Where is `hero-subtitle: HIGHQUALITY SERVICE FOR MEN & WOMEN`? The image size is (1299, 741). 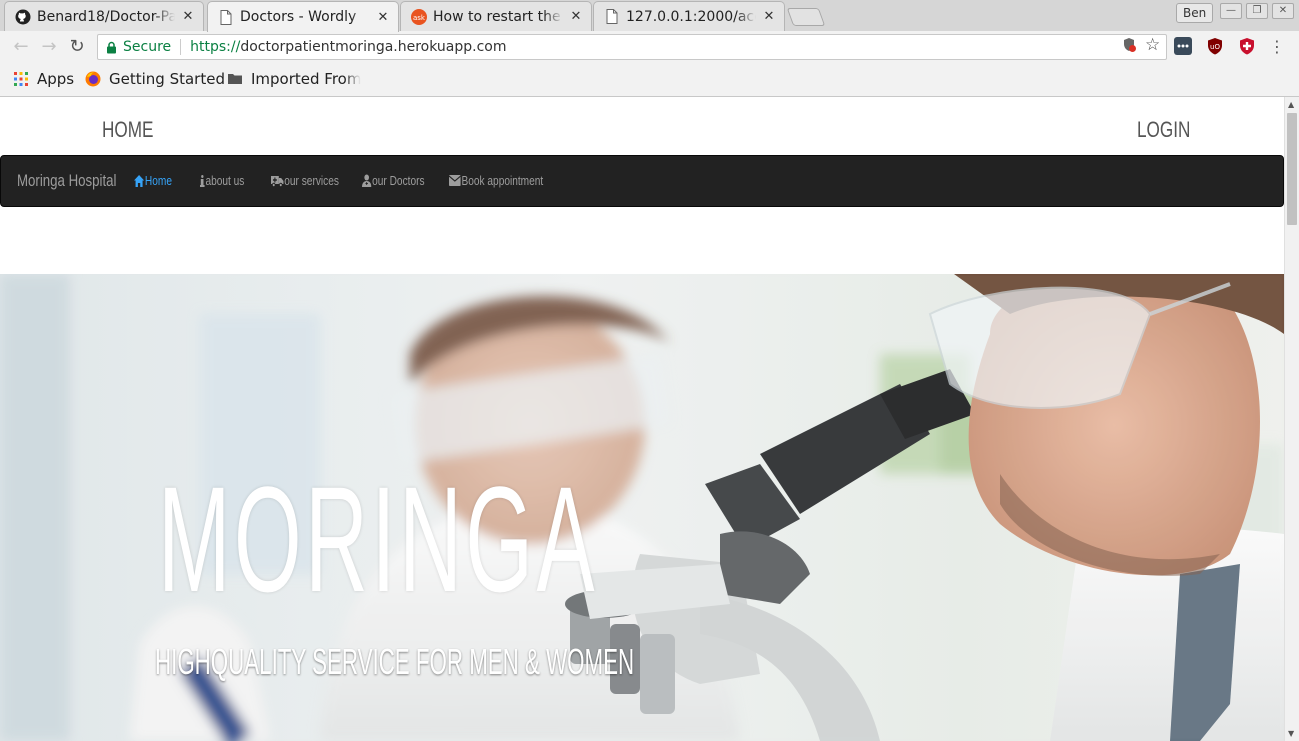
hero-subtitle: HIGHQUALITY SERVICE FOR MEN & WOMEN is located at coordinates (395, 661).